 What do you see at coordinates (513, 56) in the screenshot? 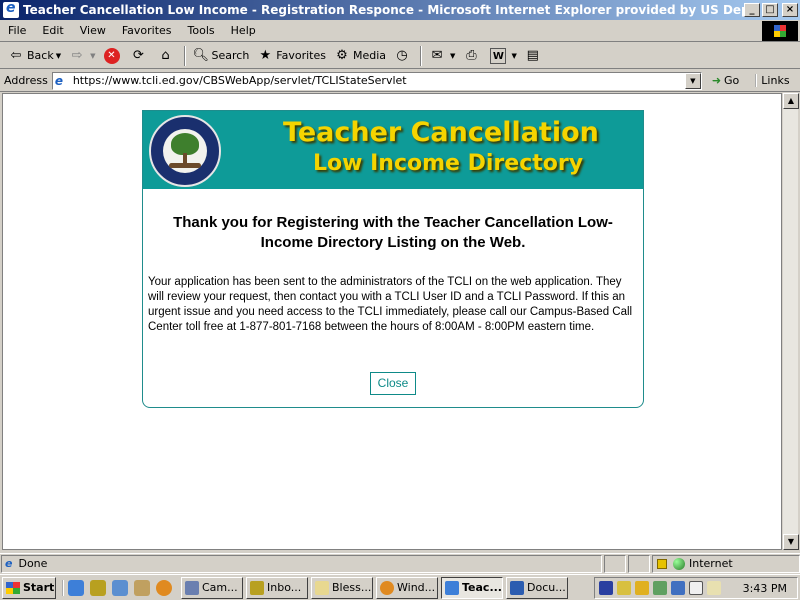
I see `edit-dropdown-icon: ▼` at bounding box center [513, 56].